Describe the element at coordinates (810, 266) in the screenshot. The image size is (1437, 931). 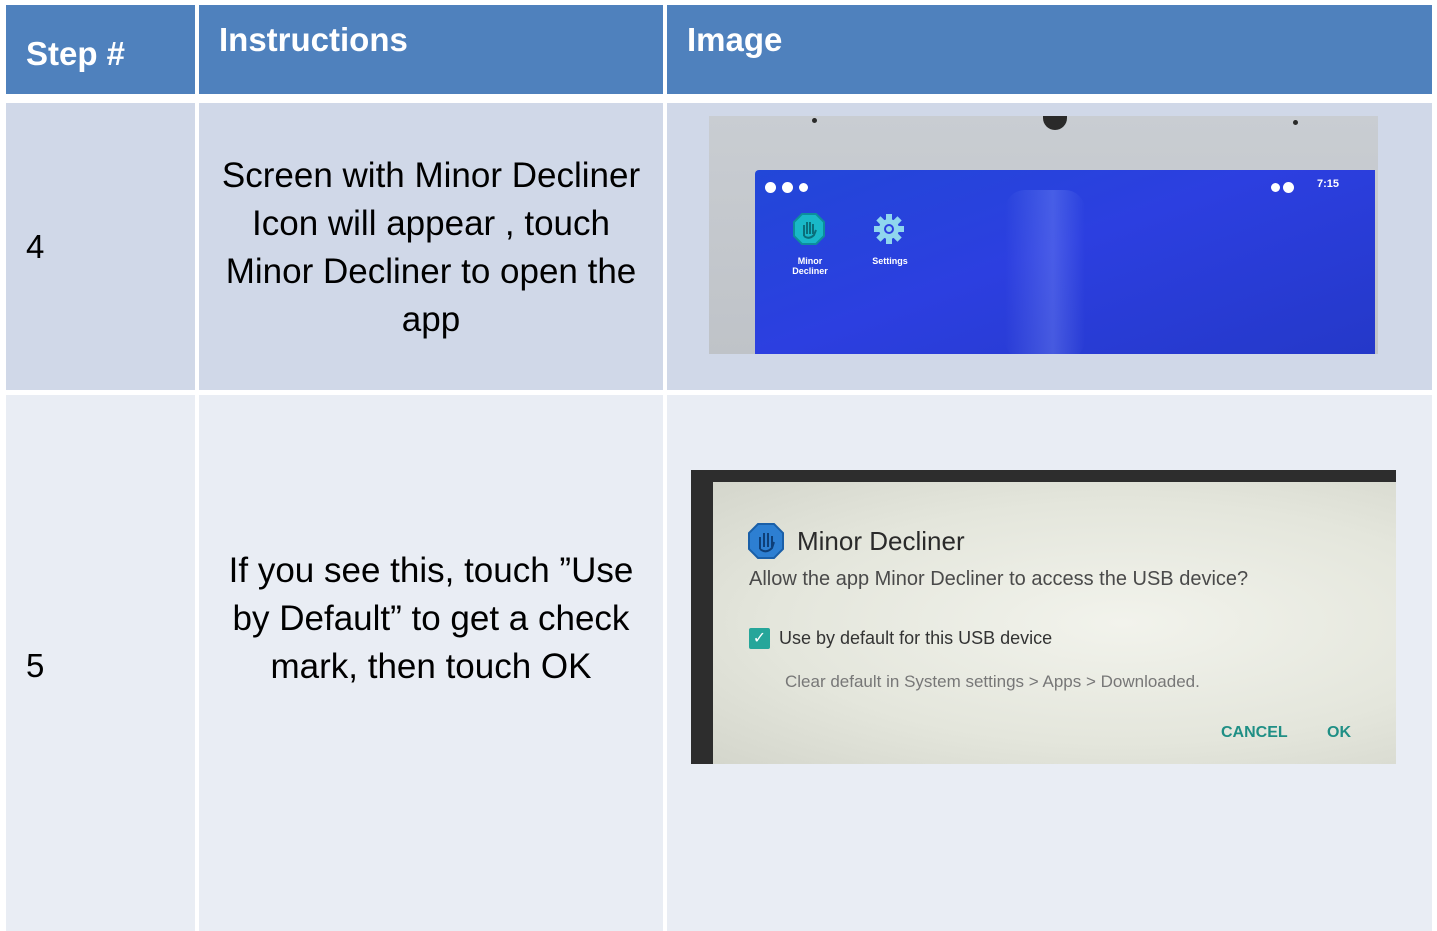
I see `app-label-minor-decliner: Minor Decliner` at that location.